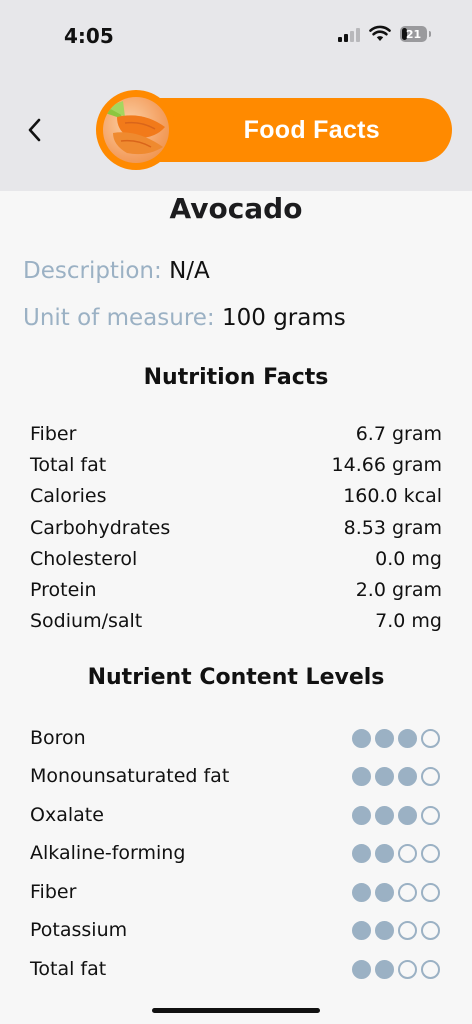 The image size is (472, 1024). What do you see at coordinates (89, 36) in the screenshot?
I see `status-time: 4:05` at bounding box center [89, 36].